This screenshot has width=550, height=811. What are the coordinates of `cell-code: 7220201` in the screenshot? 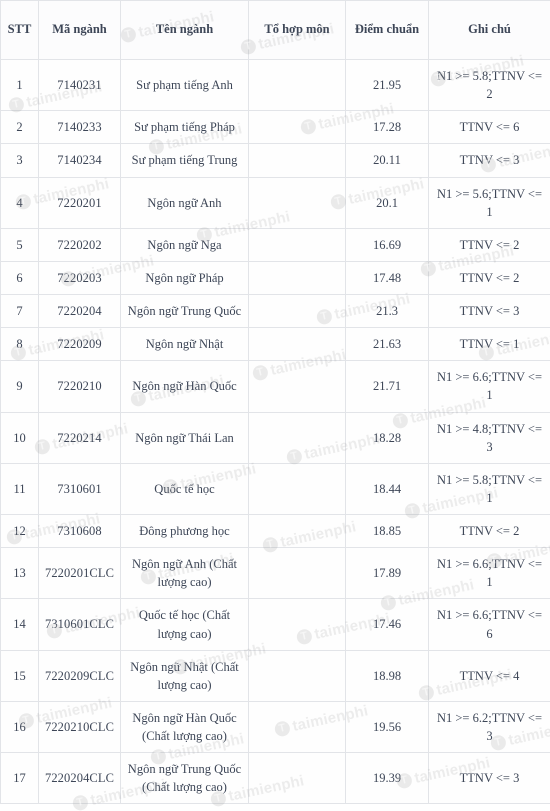 It's located at (79, 202).